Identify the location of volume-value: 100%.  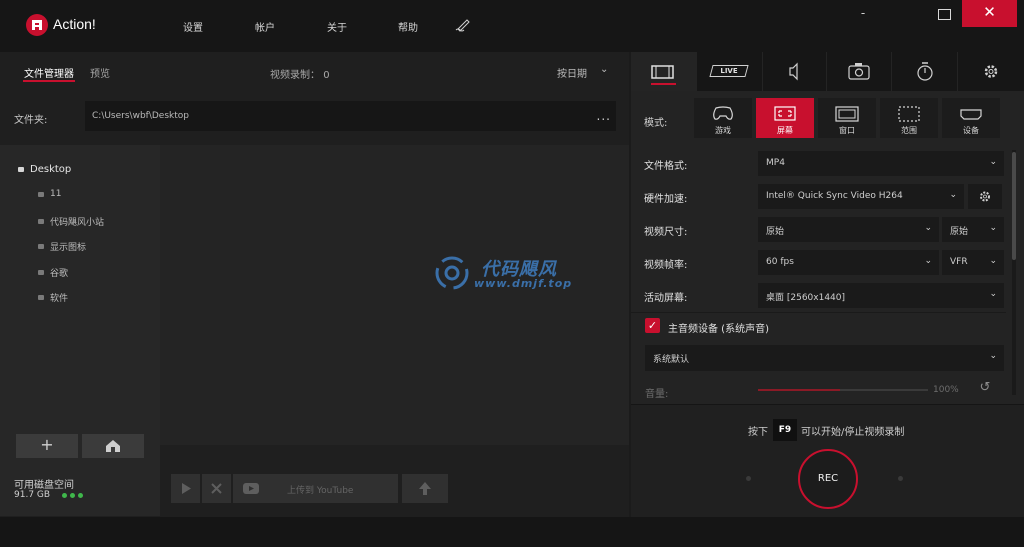
(946, 390).